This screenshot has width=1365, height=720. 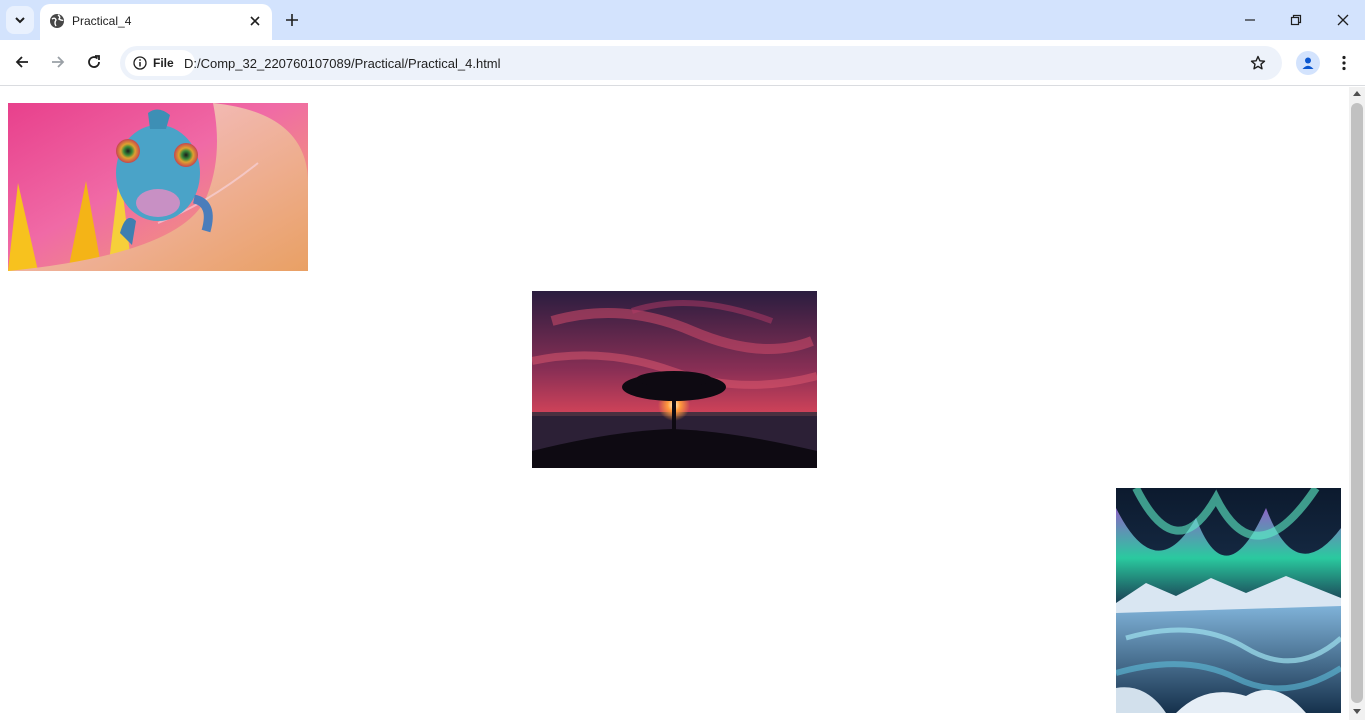 I want to click on star-icon, so click(x=1258, y=62).